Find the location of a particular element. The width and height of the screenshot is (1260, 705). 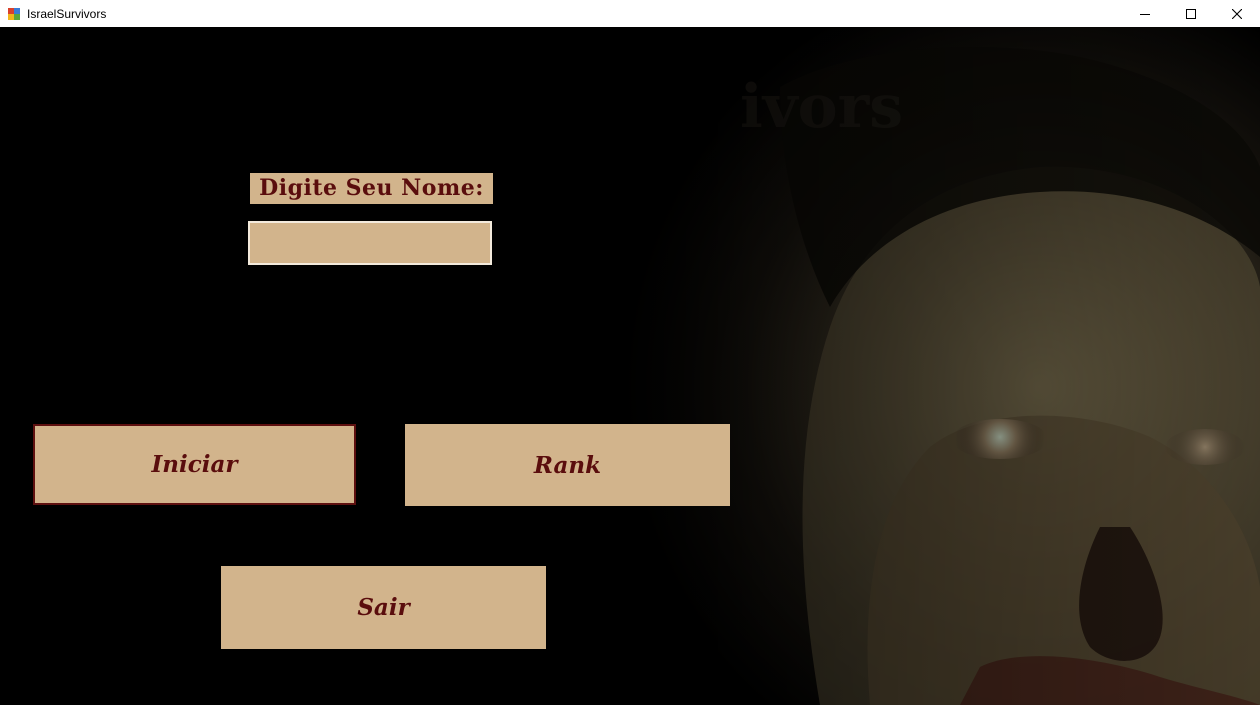

app-icon is located at coordinates (14, 13).